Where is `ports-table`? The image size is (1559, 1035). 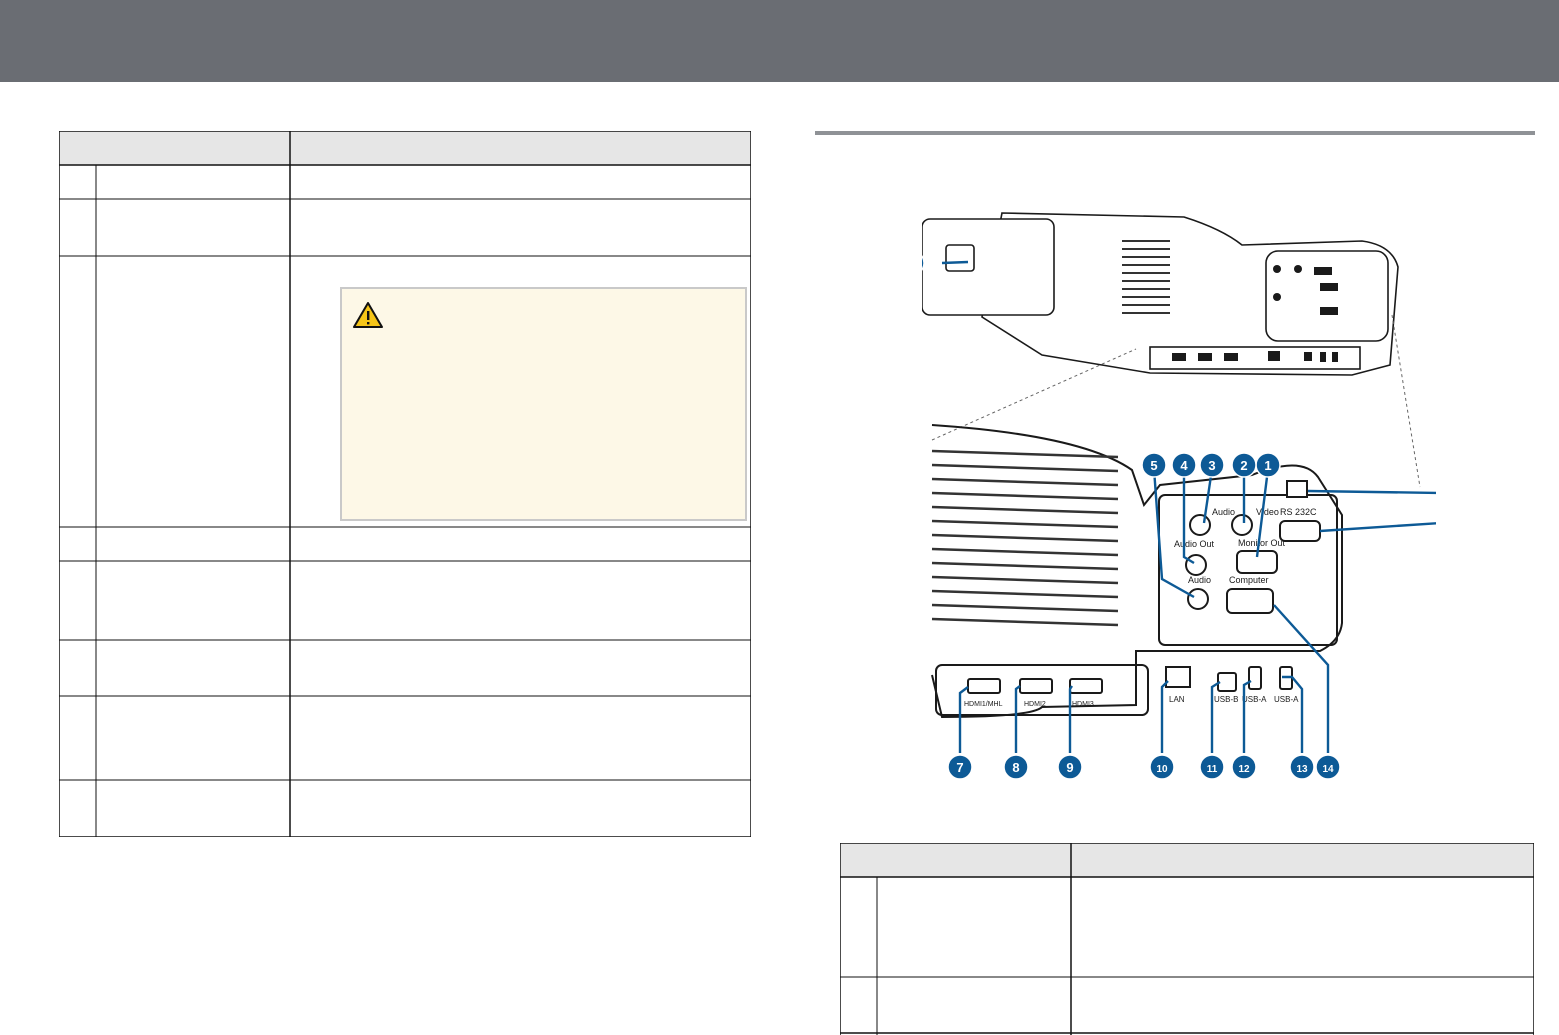
ports-table is located at coordinates (1187, 939).